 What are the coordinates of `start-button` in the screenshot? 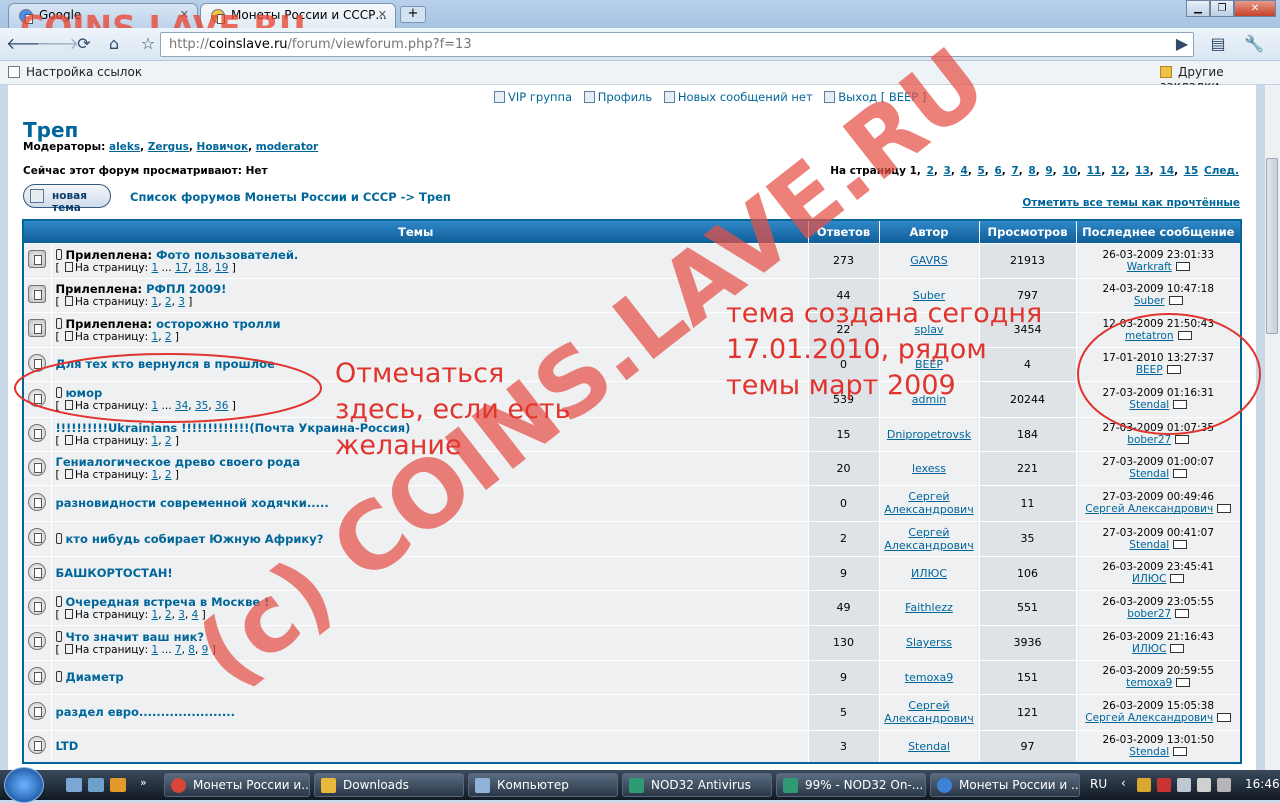 It's located at (24, 785).